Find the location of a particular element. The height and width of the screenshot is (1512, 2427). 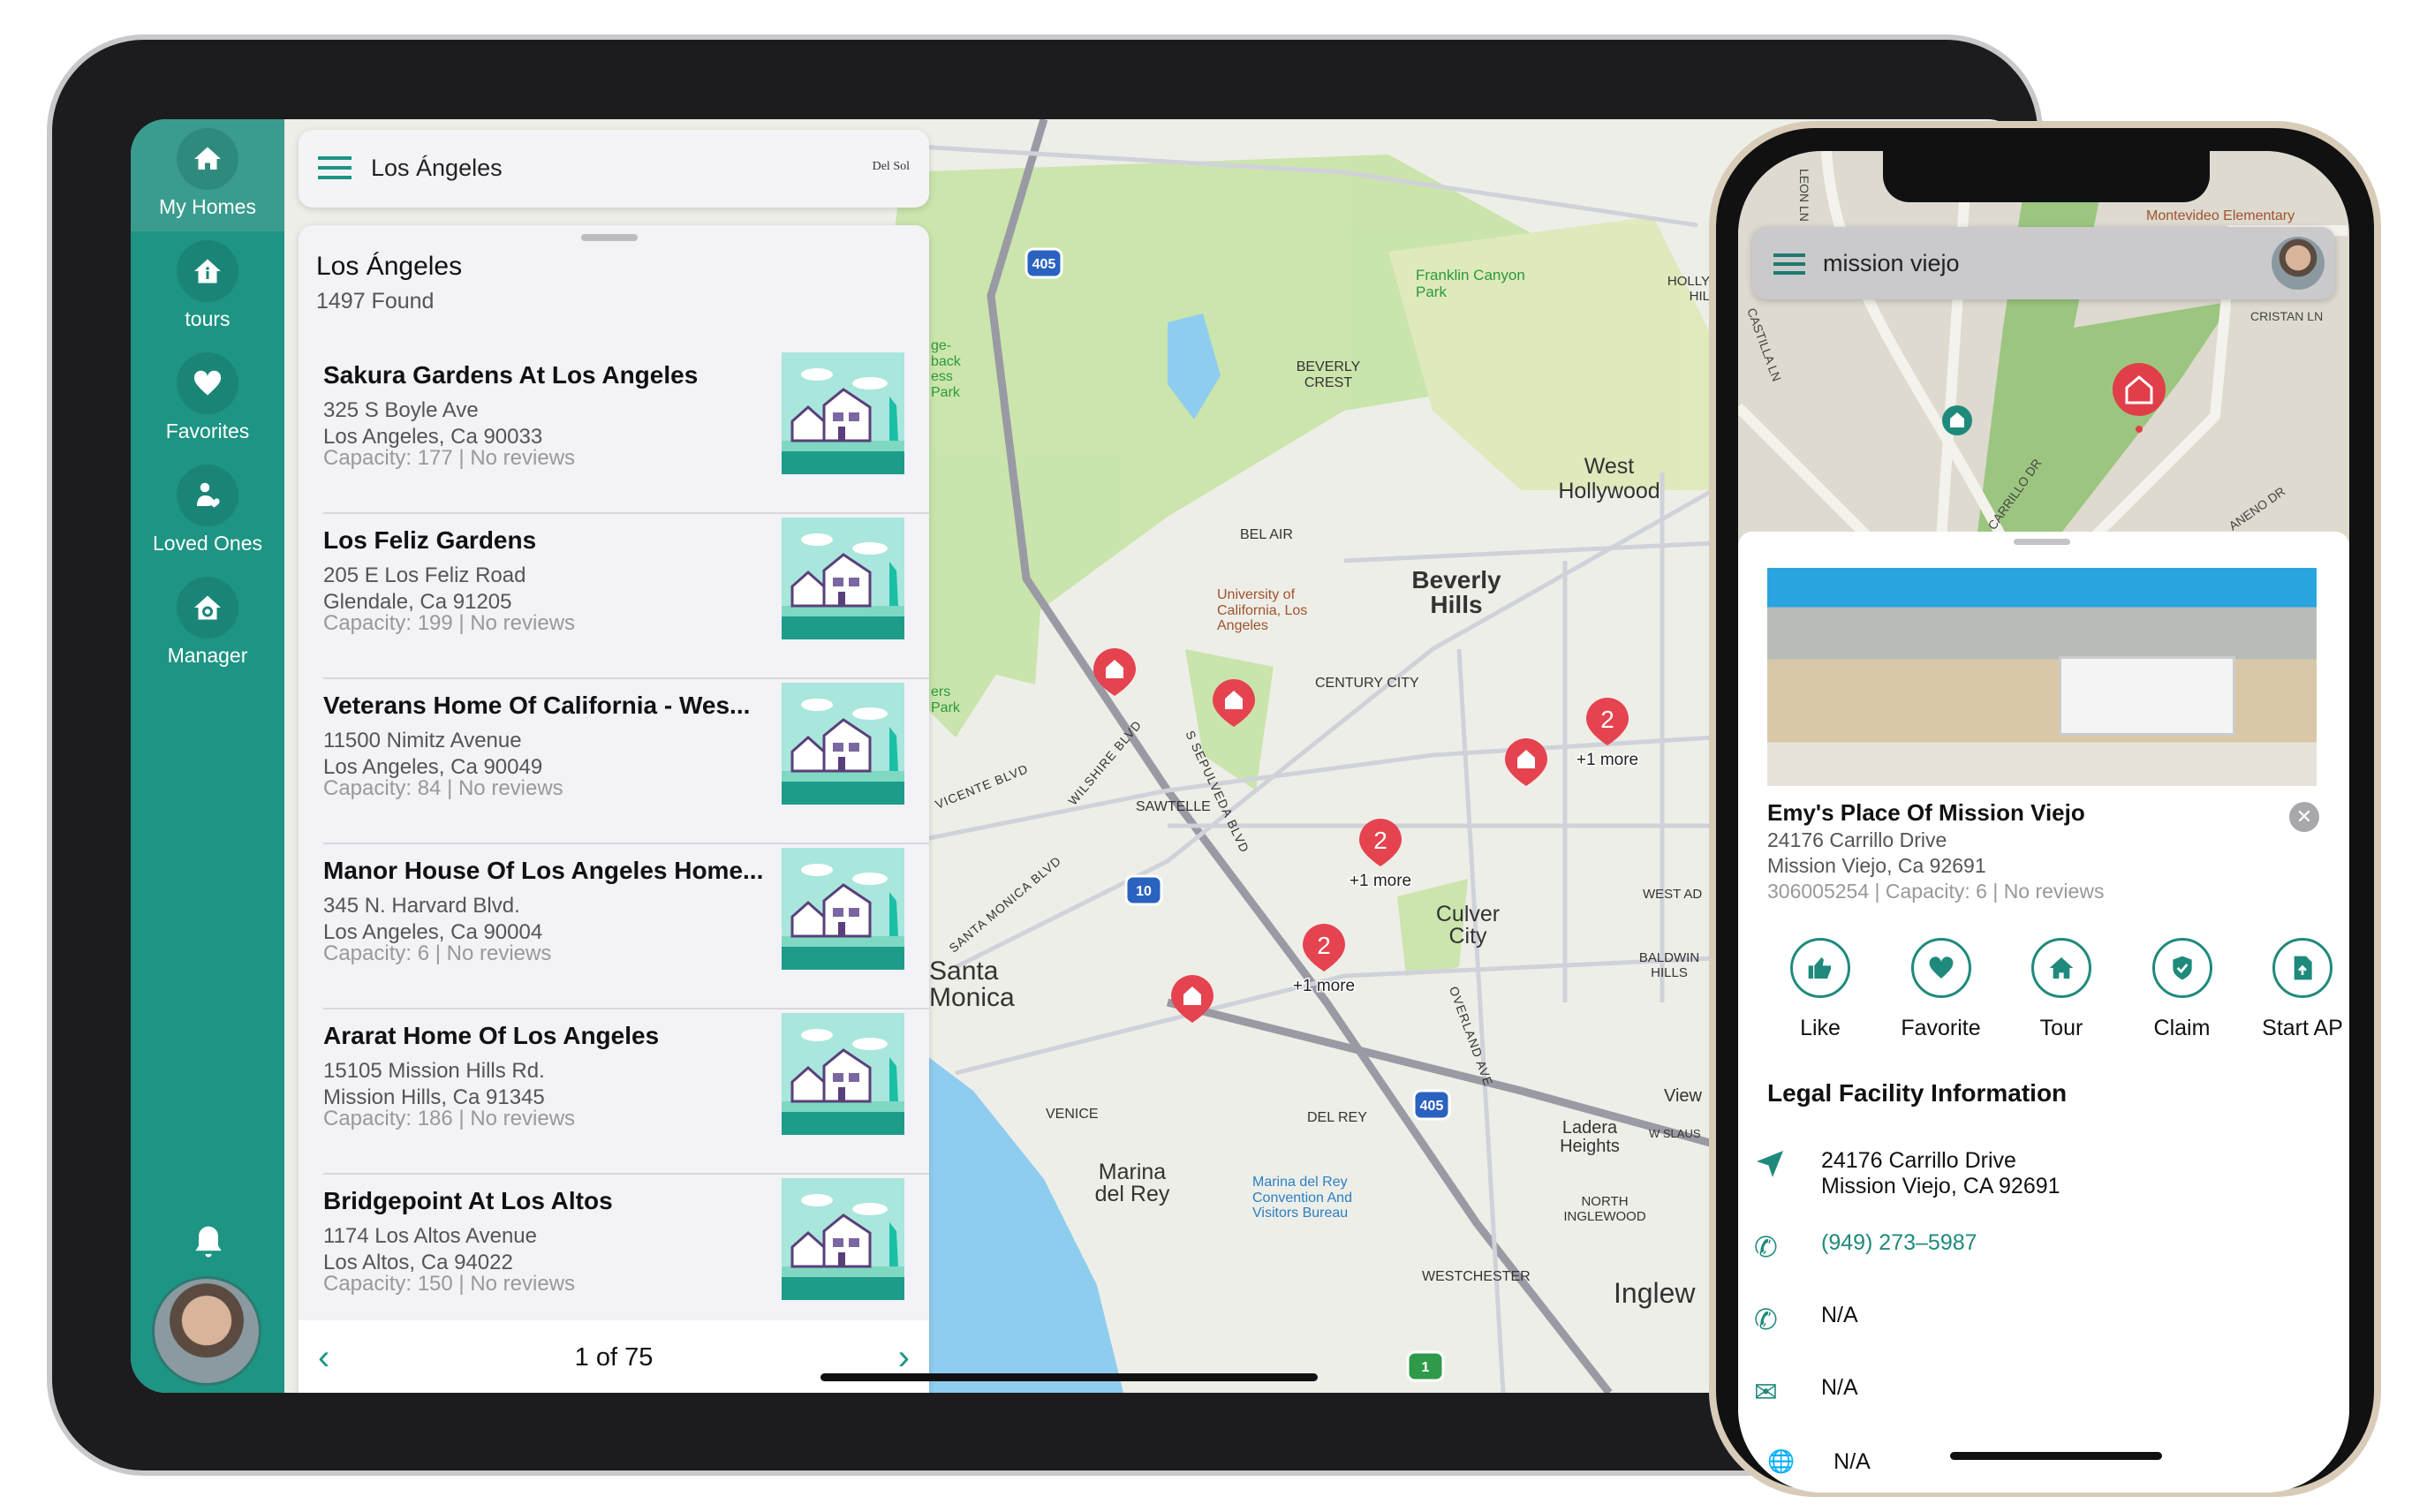

home-gear-icon is located at coordinates (207, 608).